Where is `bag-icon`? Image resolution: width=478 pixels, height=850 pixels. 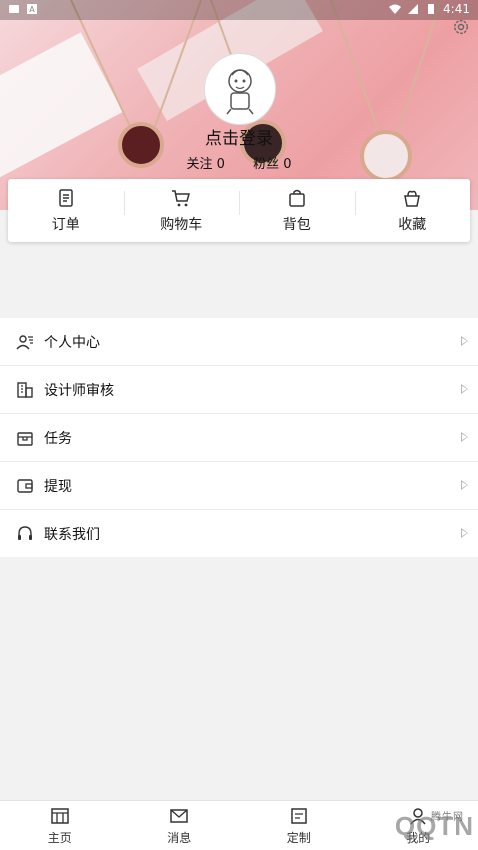
bag-icon is located at coordinates (297, 198).